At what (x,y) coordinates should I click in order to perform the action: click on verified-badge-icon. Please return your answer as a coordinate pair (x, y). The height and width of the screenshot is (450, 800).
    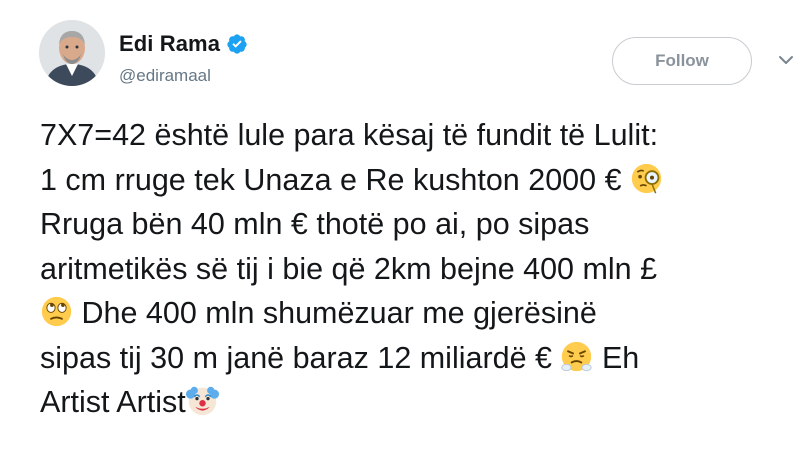
    Looking at the image, I should click on (237, 44).